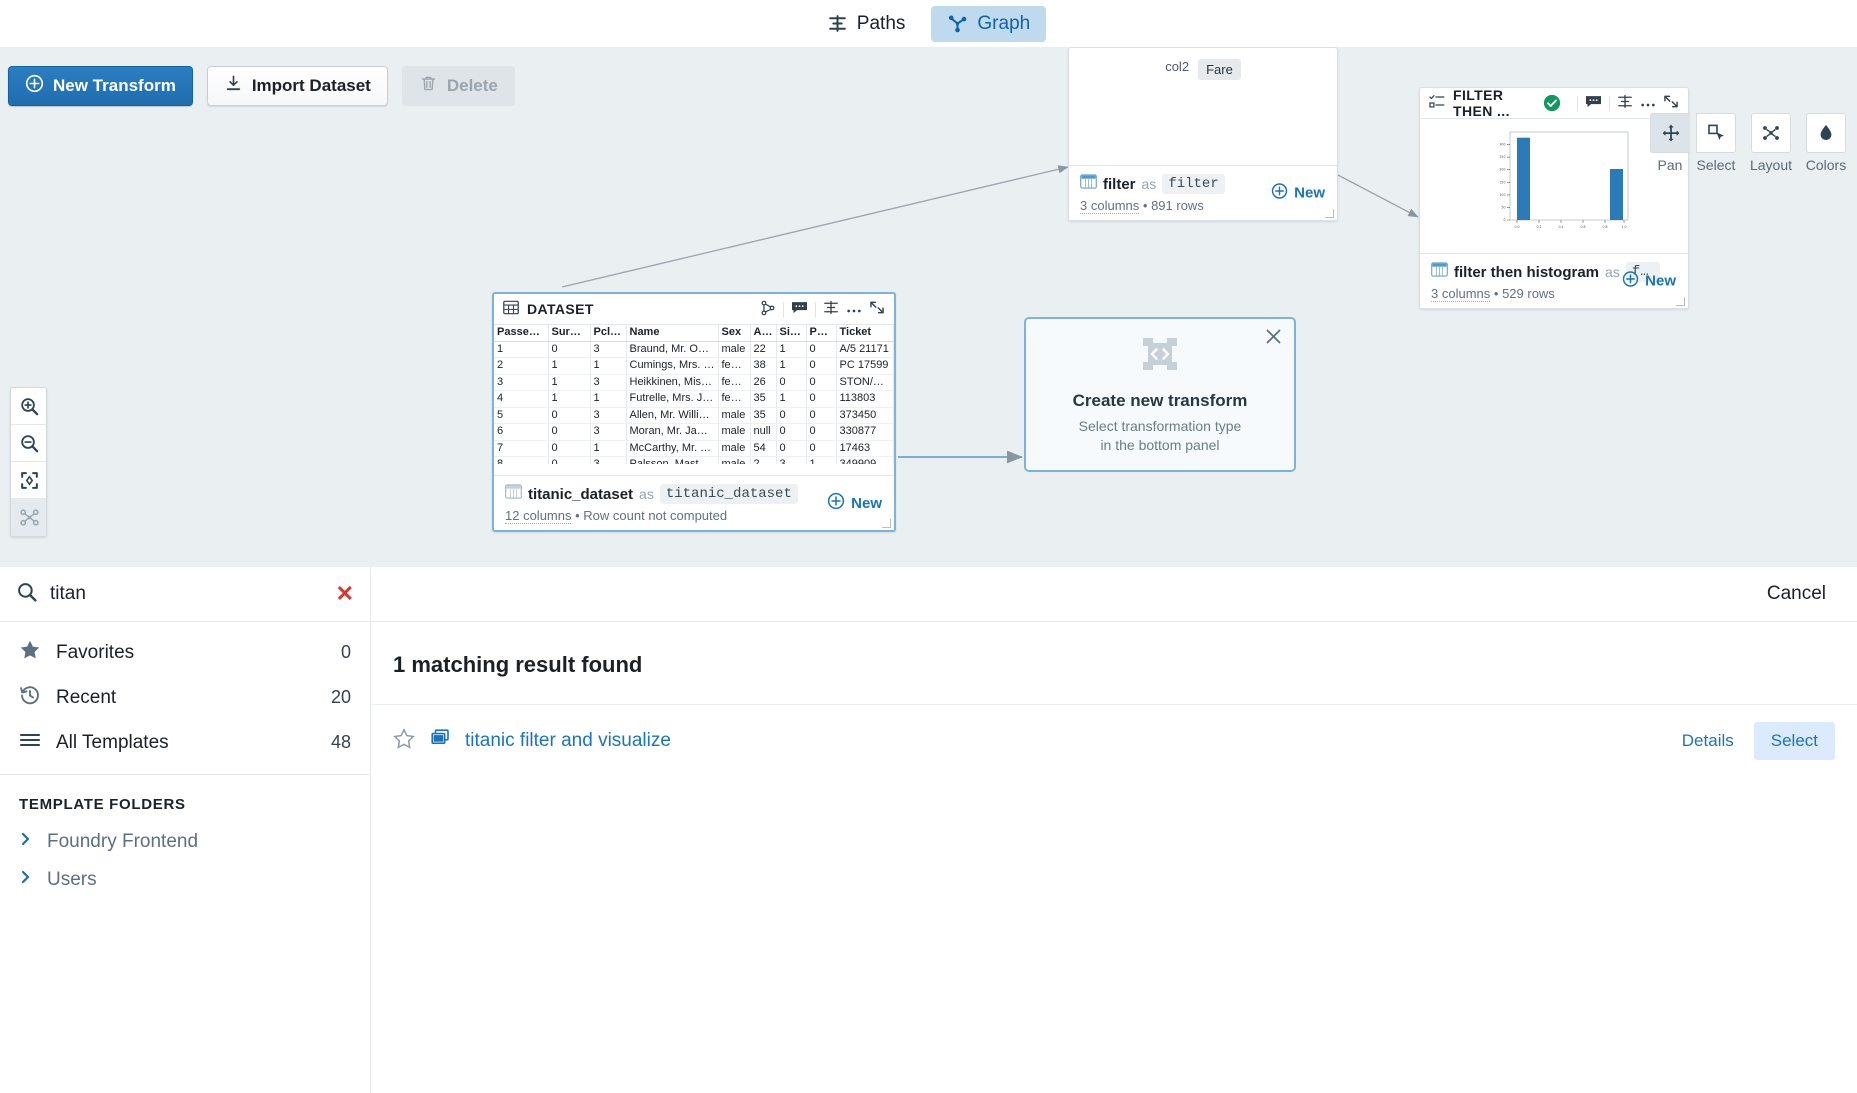  I want to click on pan-icon, so click(1670, 133).